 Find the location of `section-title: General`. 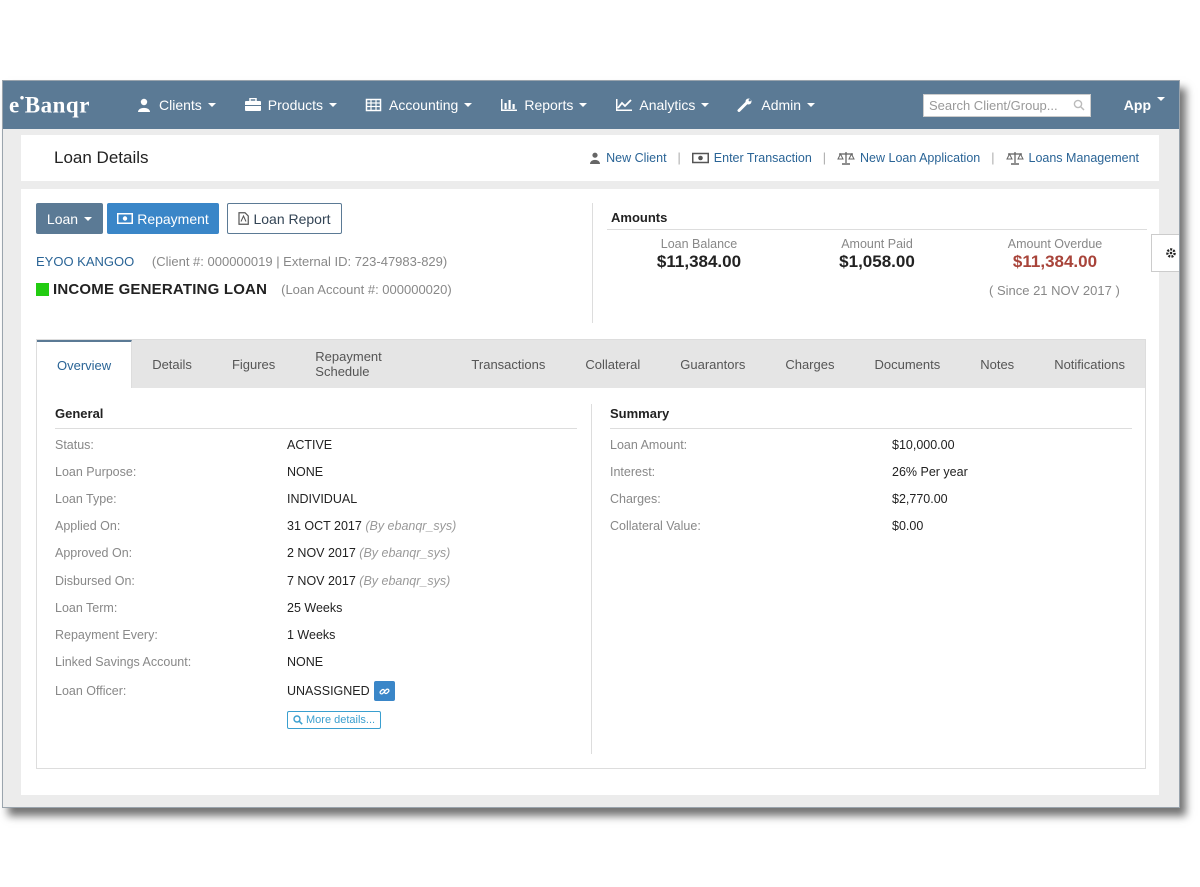

section-title: General is located at coordinates (79, 413).